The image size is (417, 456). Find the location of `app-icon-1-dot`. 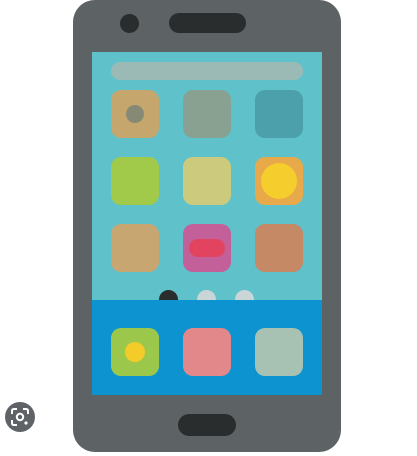

app-icon-1-dot is located at coordinates (135, 114).